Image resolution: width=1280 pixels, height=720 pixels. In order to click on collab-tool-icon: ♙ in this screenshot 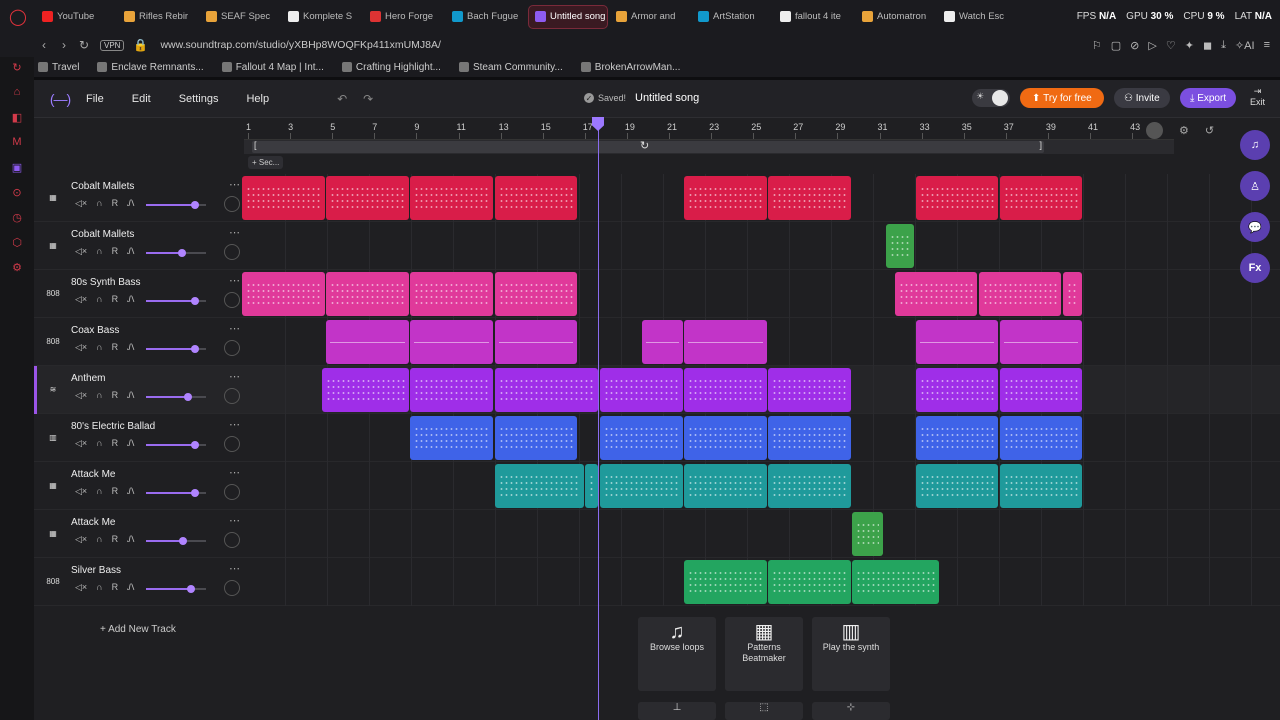, I will do `click(1255, 186)`.